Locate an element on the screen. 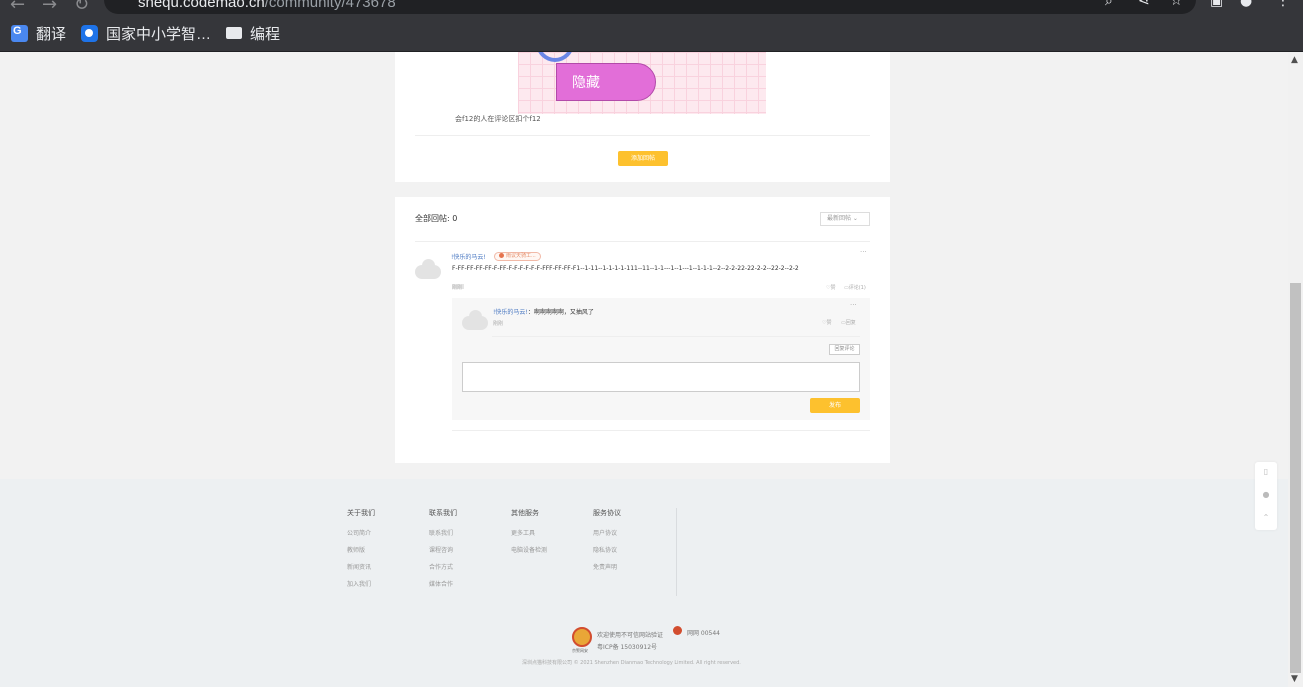 The width and height of the screenshot is (1303, 687). bookmark-translate: 翻译 is located at coordinates (38, 33).